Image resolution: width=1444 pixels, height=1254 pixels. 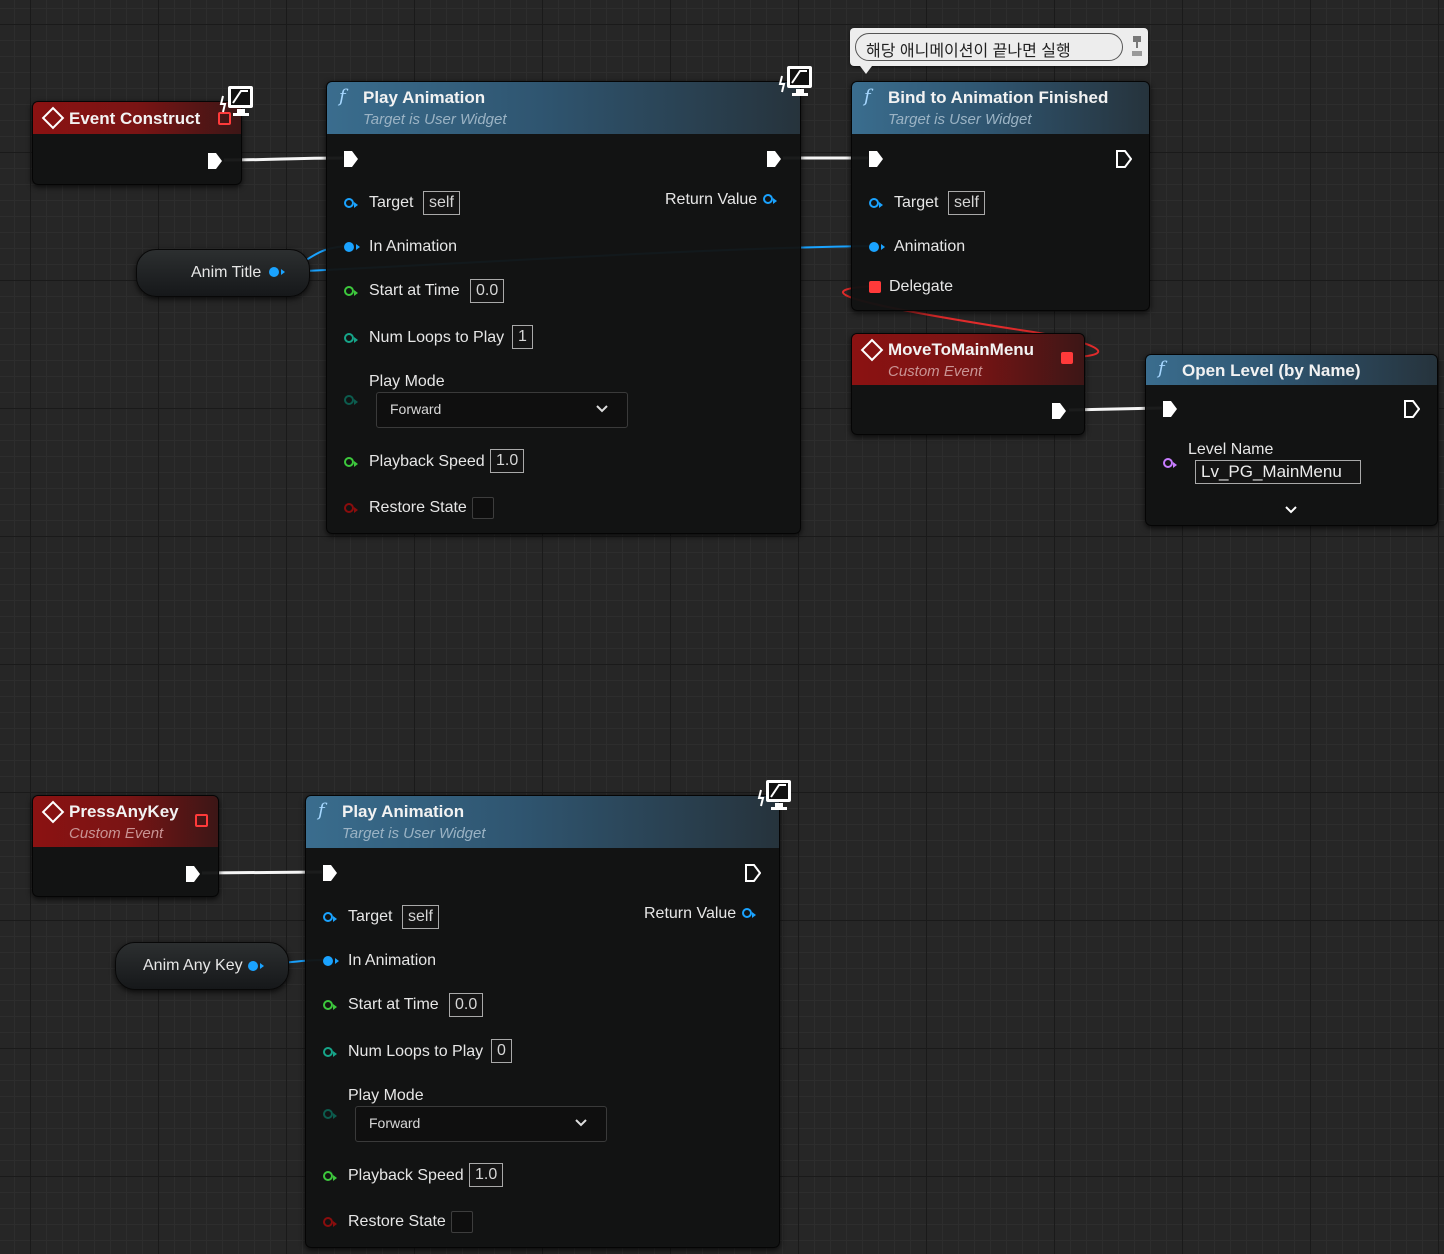 I want to click on node-header: f Open Level (by Name), so click(x=1291, y=370).